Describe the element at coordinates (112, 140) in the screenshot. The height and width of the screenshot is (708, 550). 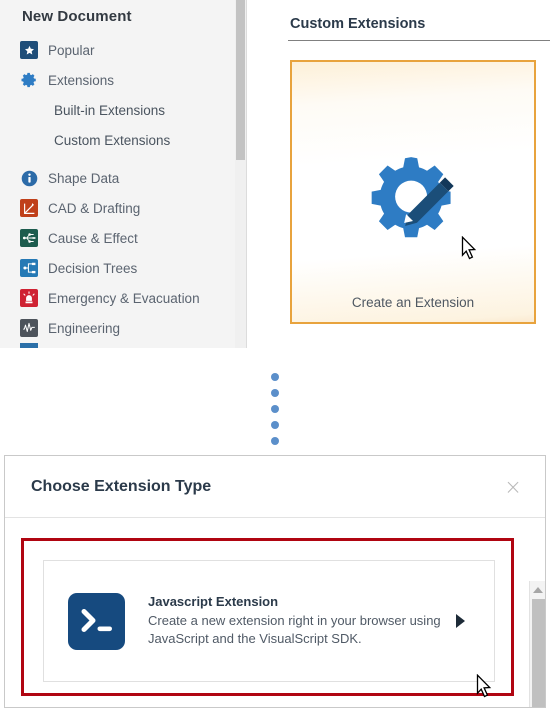
I see `sidebar-item-label: Custom Extensions` at that location.